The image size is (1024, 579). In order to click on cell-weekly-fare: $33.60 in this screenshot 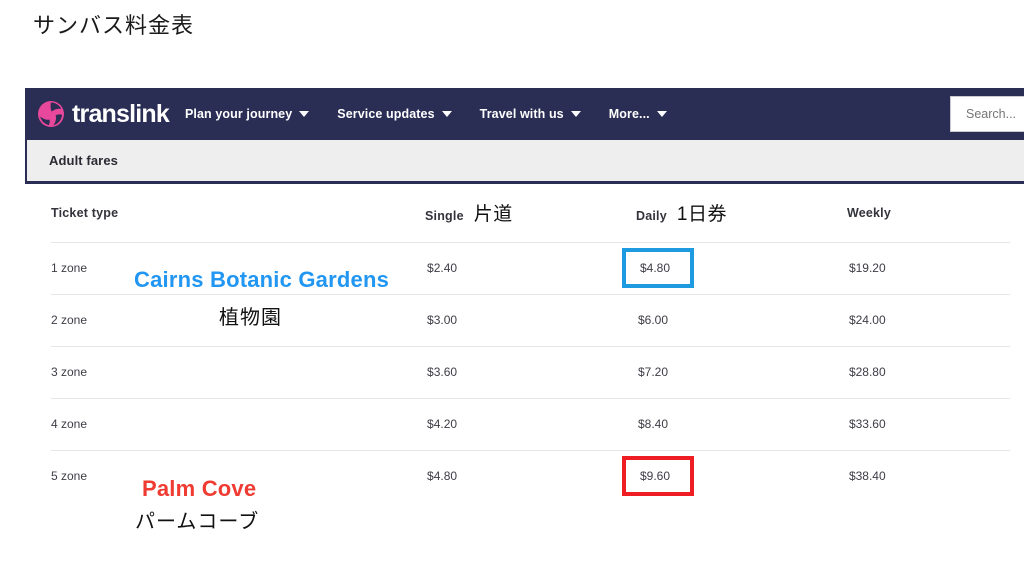, I will do `click(928, 423)`.